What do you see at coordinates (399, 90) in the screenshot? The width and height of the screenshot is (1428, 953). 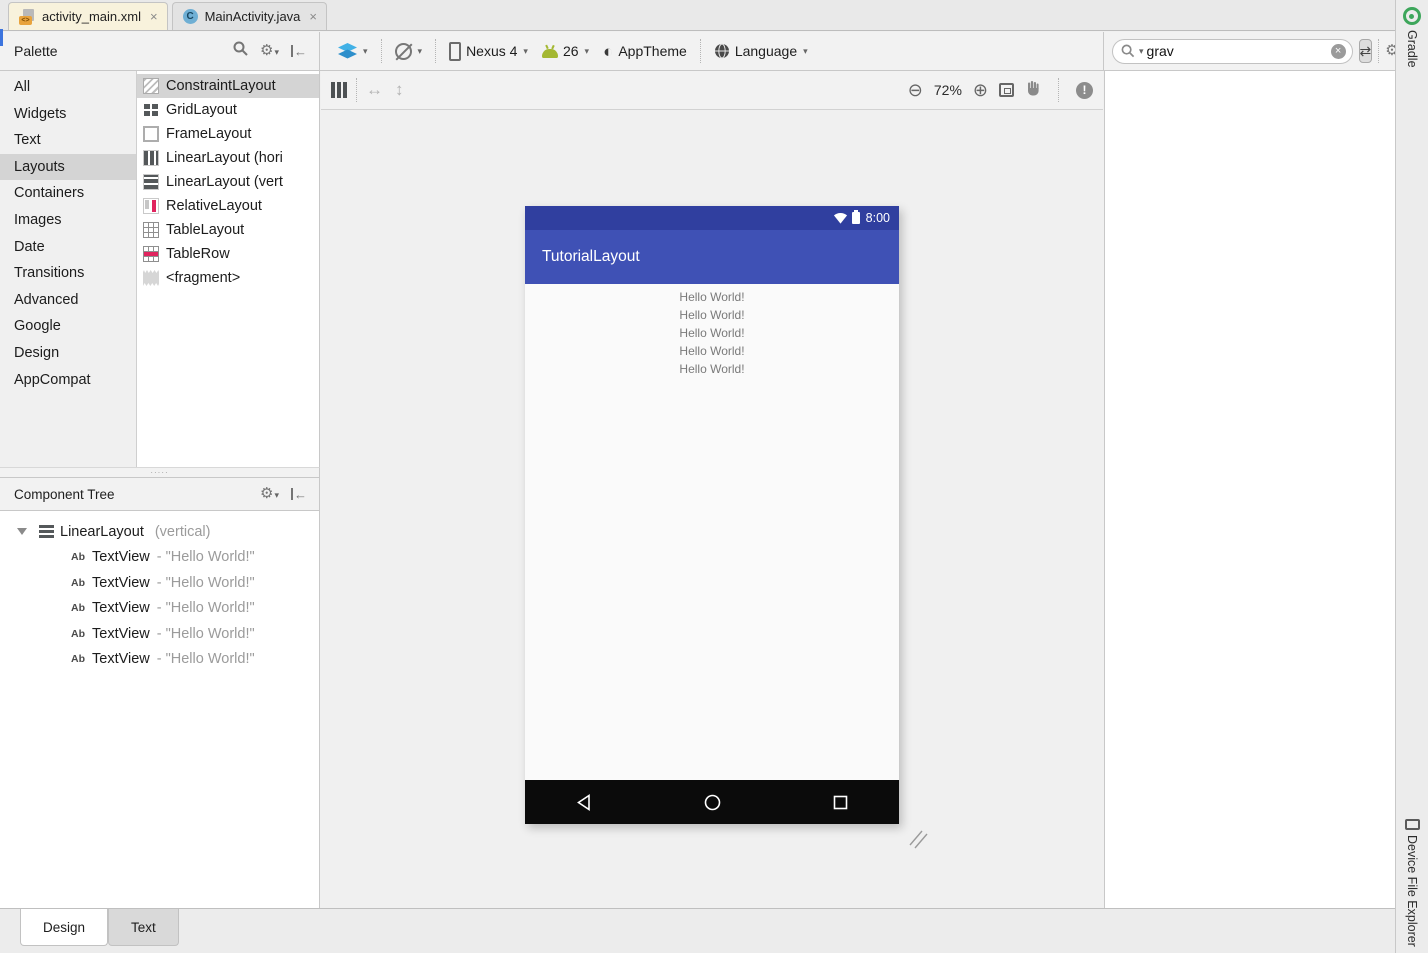 I see `height-arrow-icon: ↕` at bounding box center [399, 90].